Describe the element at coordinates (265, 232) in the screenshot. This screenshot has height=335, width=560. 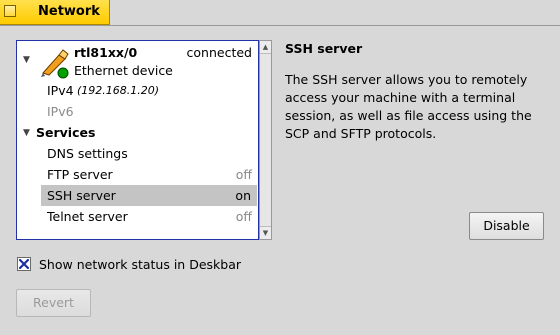
I see `scroll-down-arrow-icon: ▼` at that location.